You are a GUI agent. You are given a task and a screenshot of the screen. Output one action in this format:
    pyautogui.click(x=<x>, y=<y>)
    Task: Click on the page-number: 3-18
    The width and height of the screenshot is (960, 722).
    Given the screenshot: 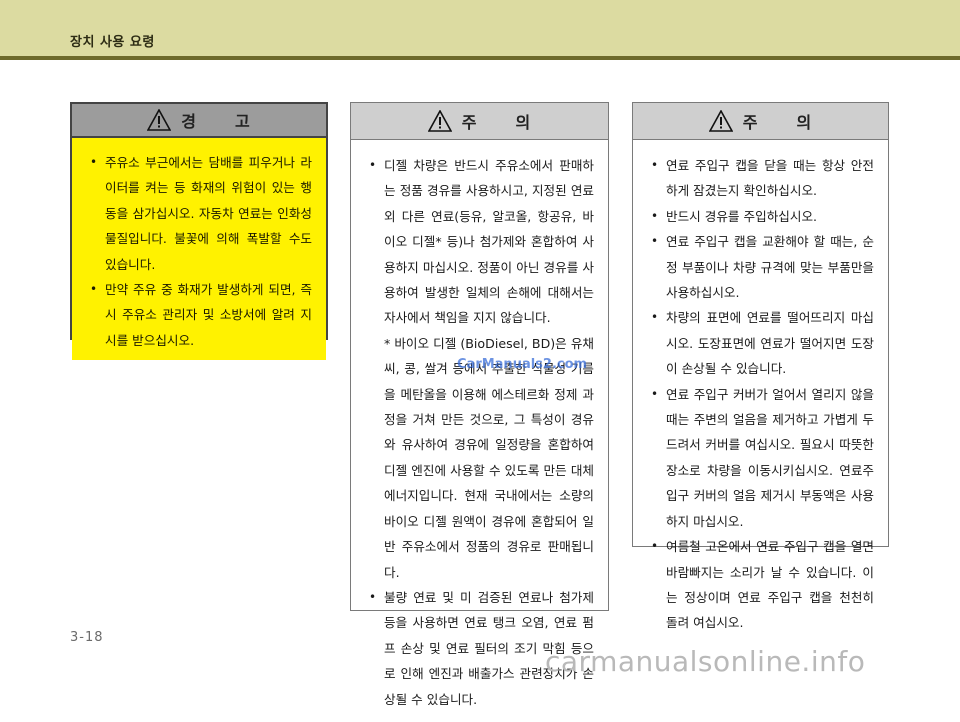 What is the action you would take?
    pyautogui.click(x=87, y=637)
    